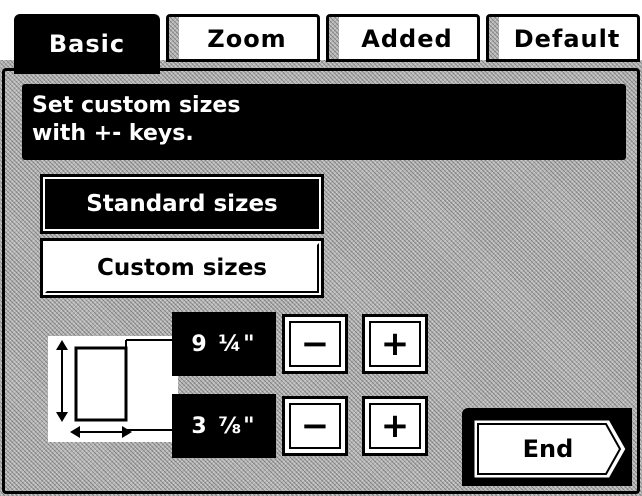  I want to click on height-plus-button: +, so click(395, 426).